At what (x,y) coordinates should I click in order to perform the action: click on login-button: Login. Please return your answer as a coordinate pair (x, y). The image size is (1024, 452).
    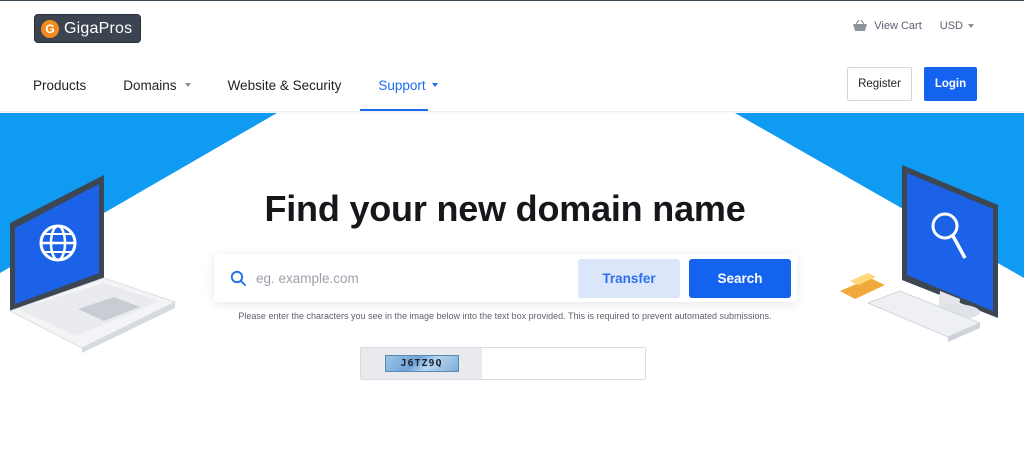
    Looking at the image, I should click on (950, 84).